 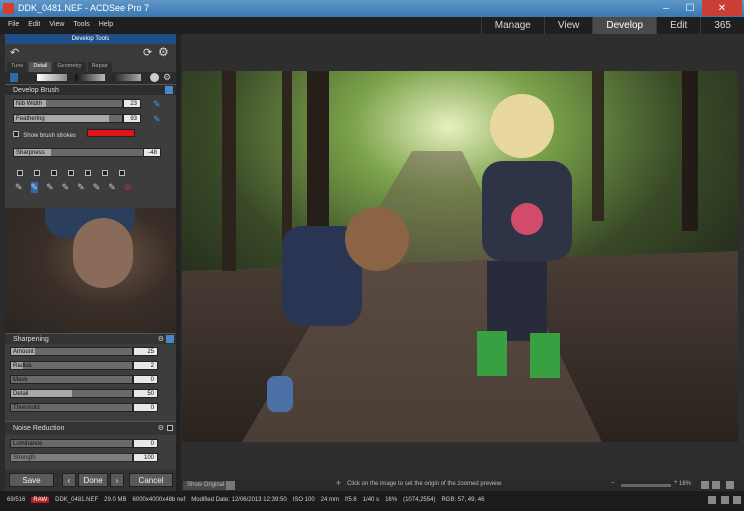 What do you see at coordinates (71, 379) in the screenshot?
I see `mask-slider: Mask` at bounding box center [71, 379].